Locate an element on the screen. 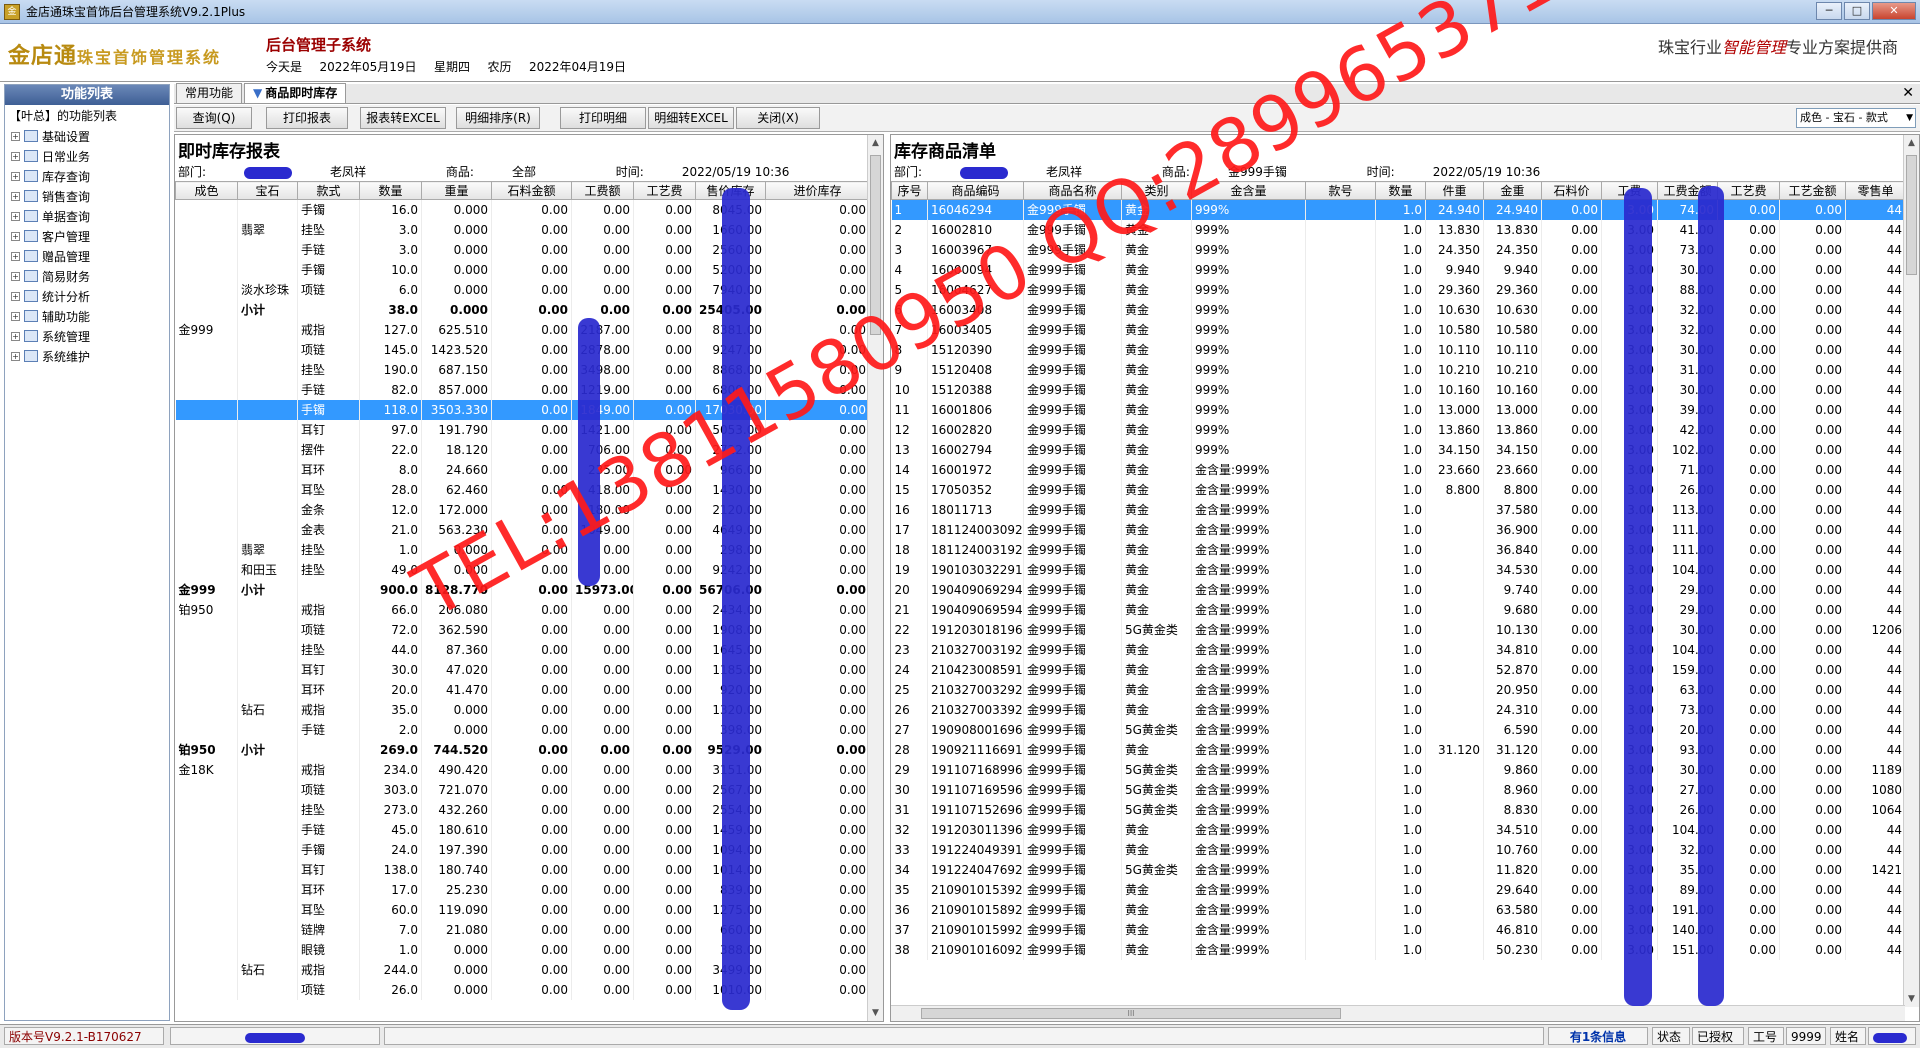 This screenshot has height=1048, width=1920. table-row: 手镯10.00.0000.000.000.005200.000.00 is located at coordinates (522, 269).